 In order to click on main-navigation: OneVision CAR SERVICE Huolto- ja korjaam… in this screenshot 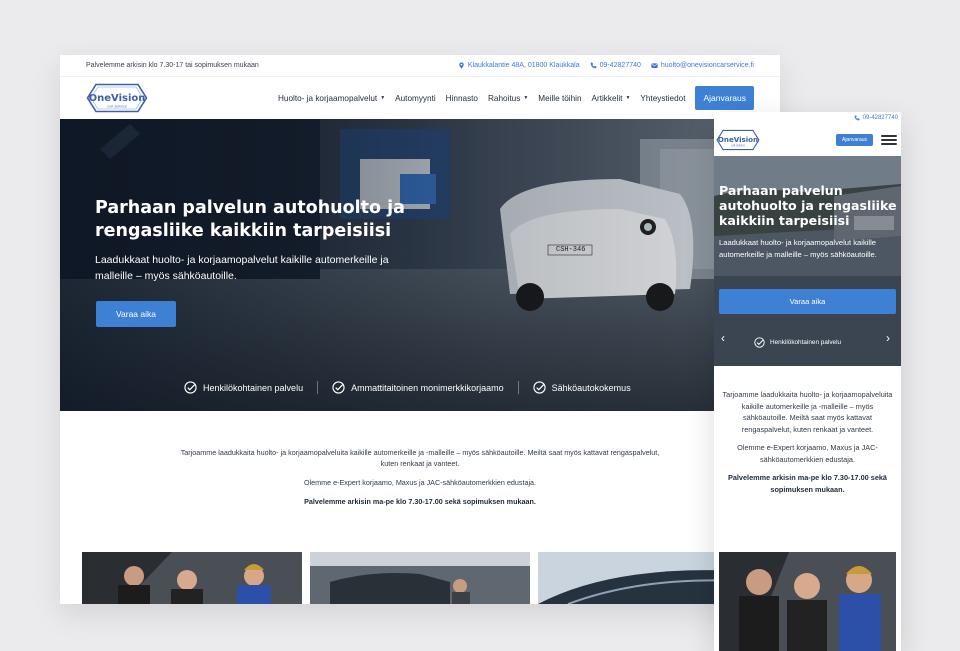, I will do `click(420, 98)`.